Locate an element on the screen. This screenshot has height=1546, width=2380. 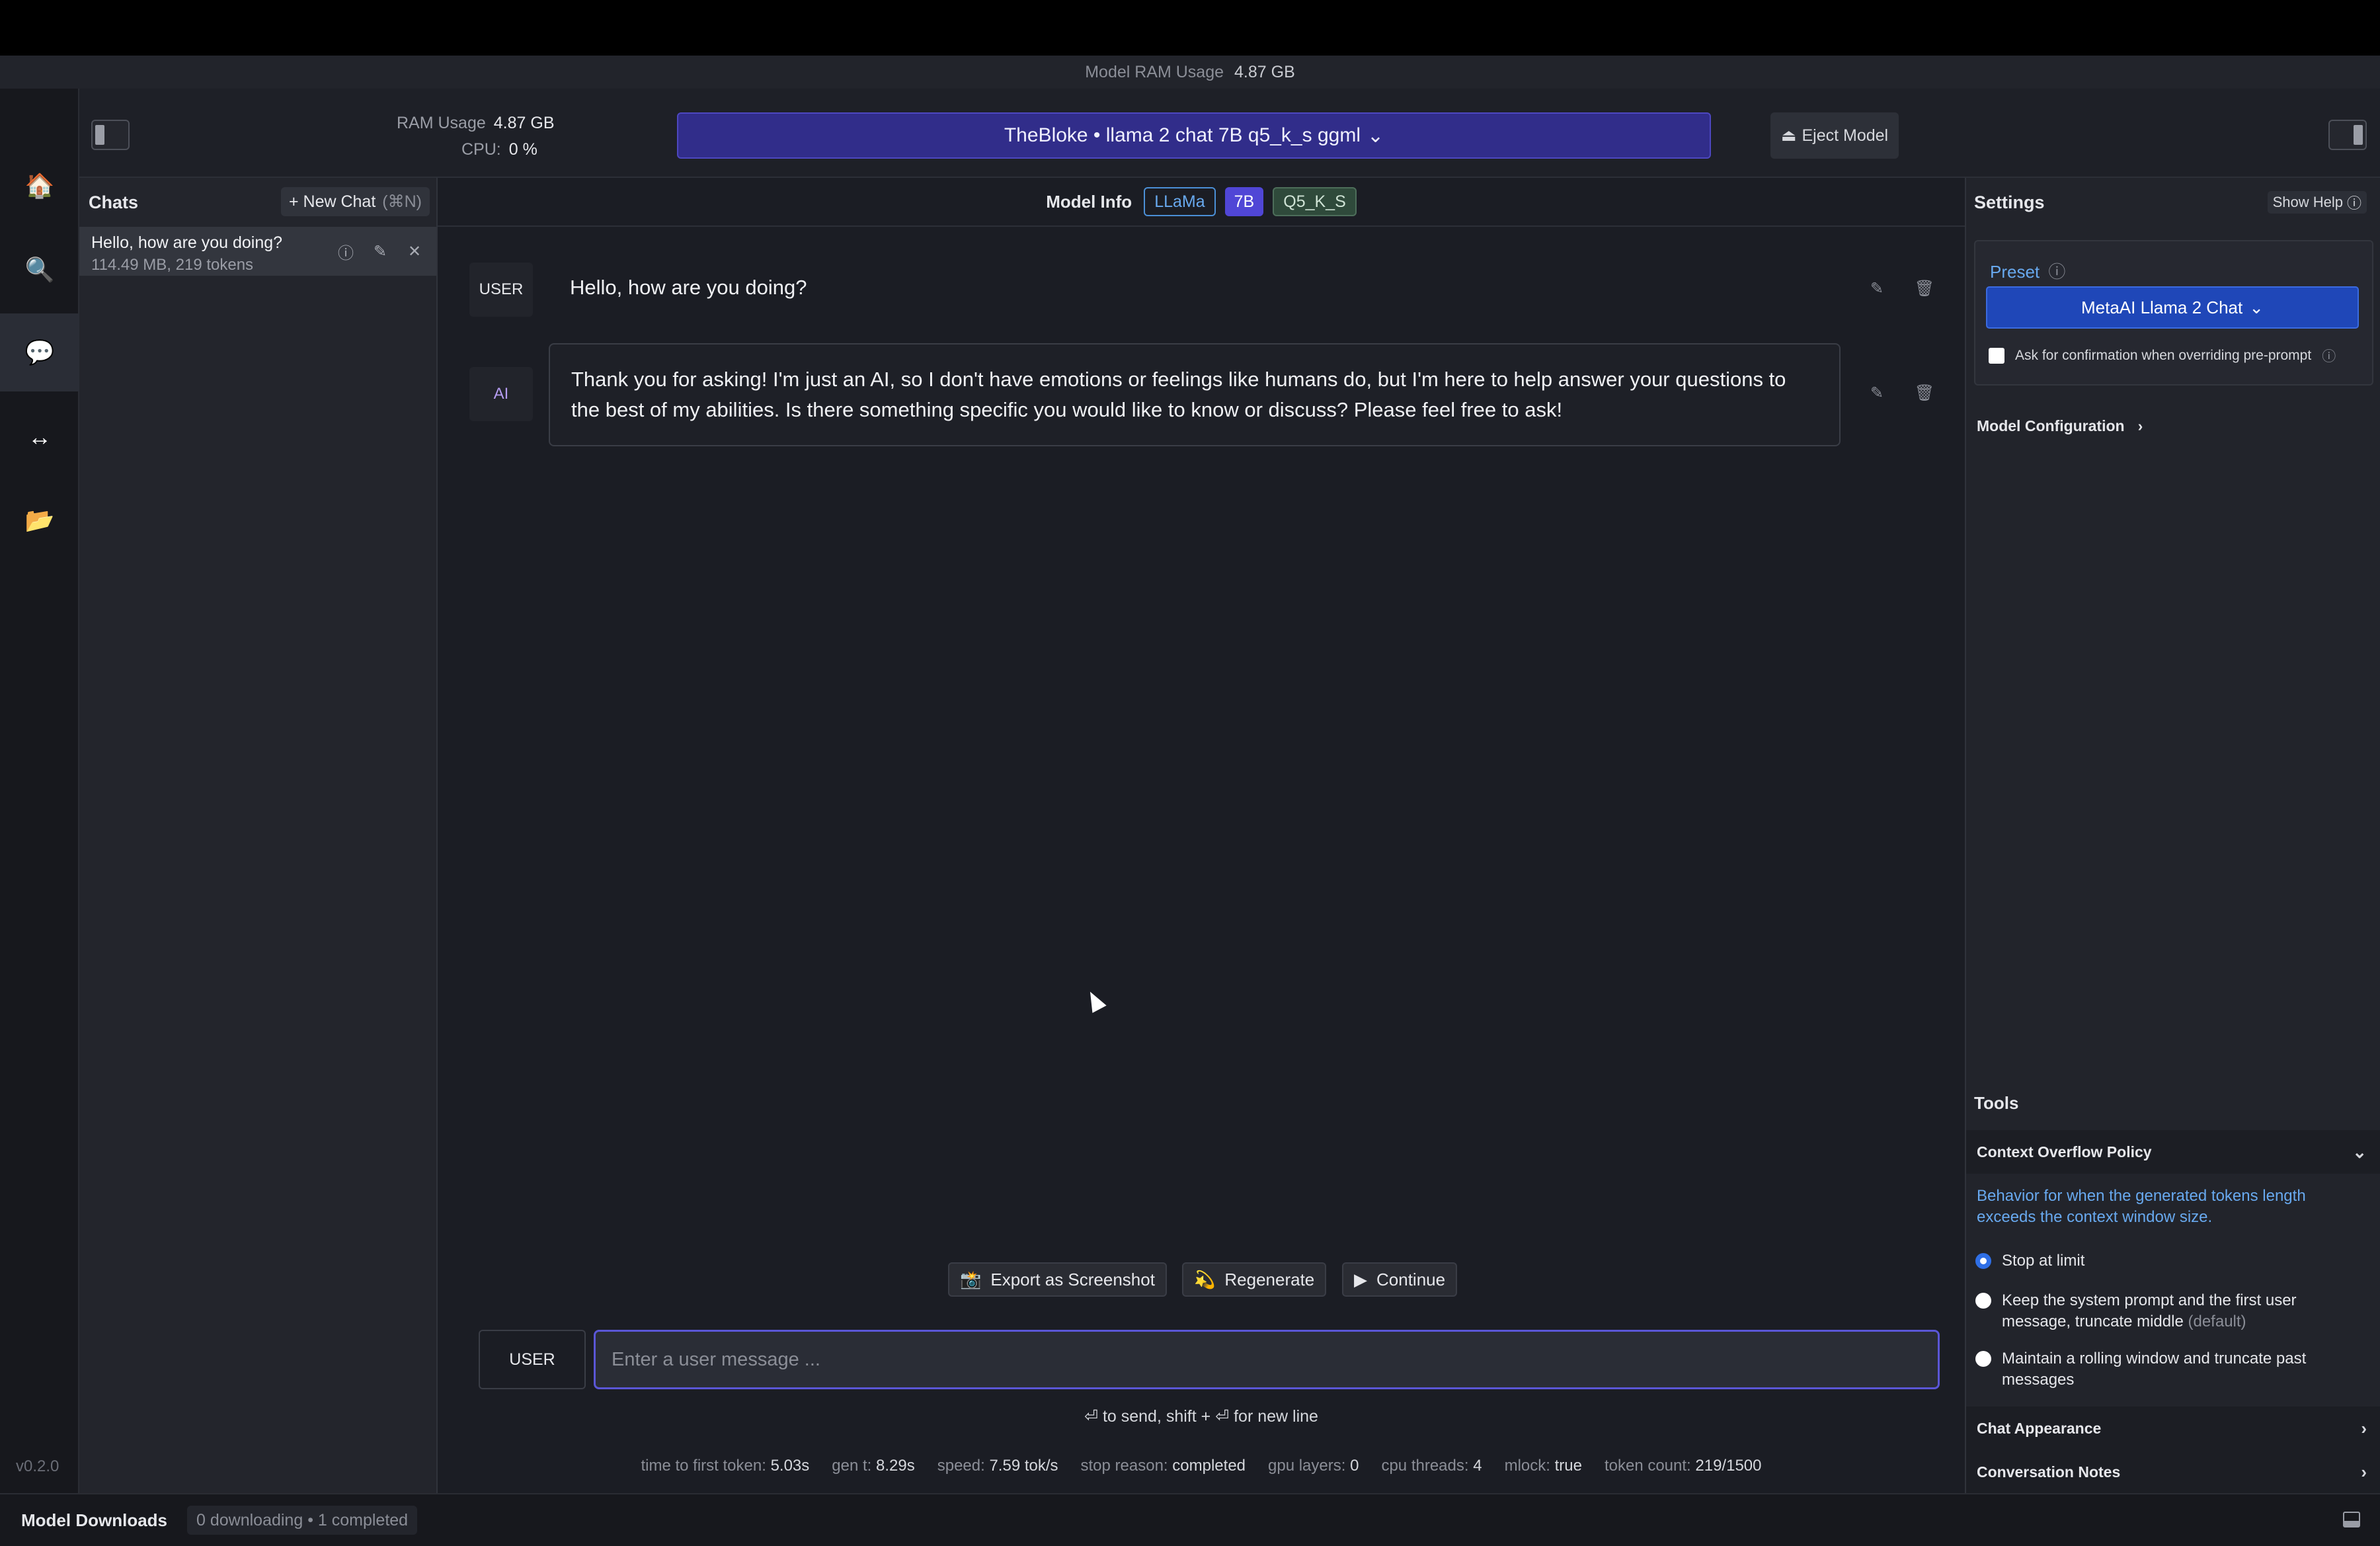
chat-appearance-label: Chat Appearance is located at coordinates (2039, 1428).